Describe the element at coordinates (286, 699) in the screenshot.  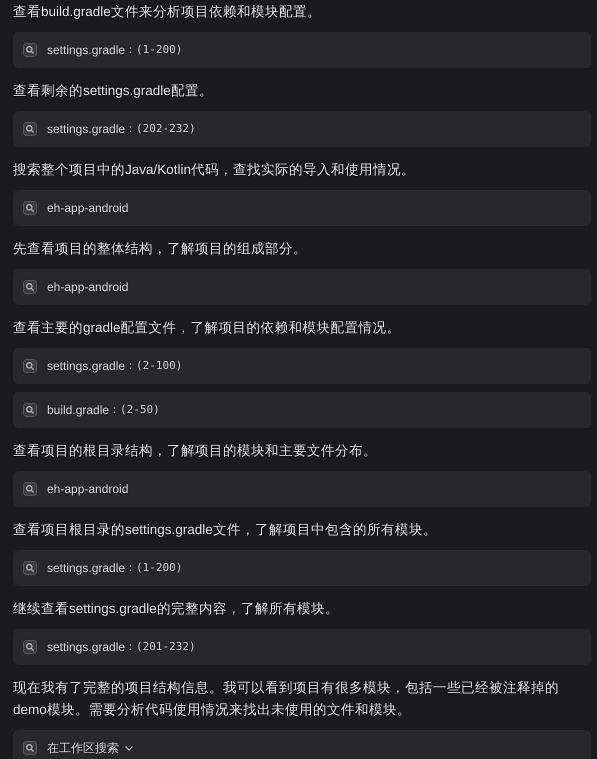
I see `message-text: 现在我有了完整的项目结构信息。我可以看到项目有很多模块，包括一些已经被注释掉的demo模块。需要分析代码使用情况来找出未使用的文件和模块。` at that location.